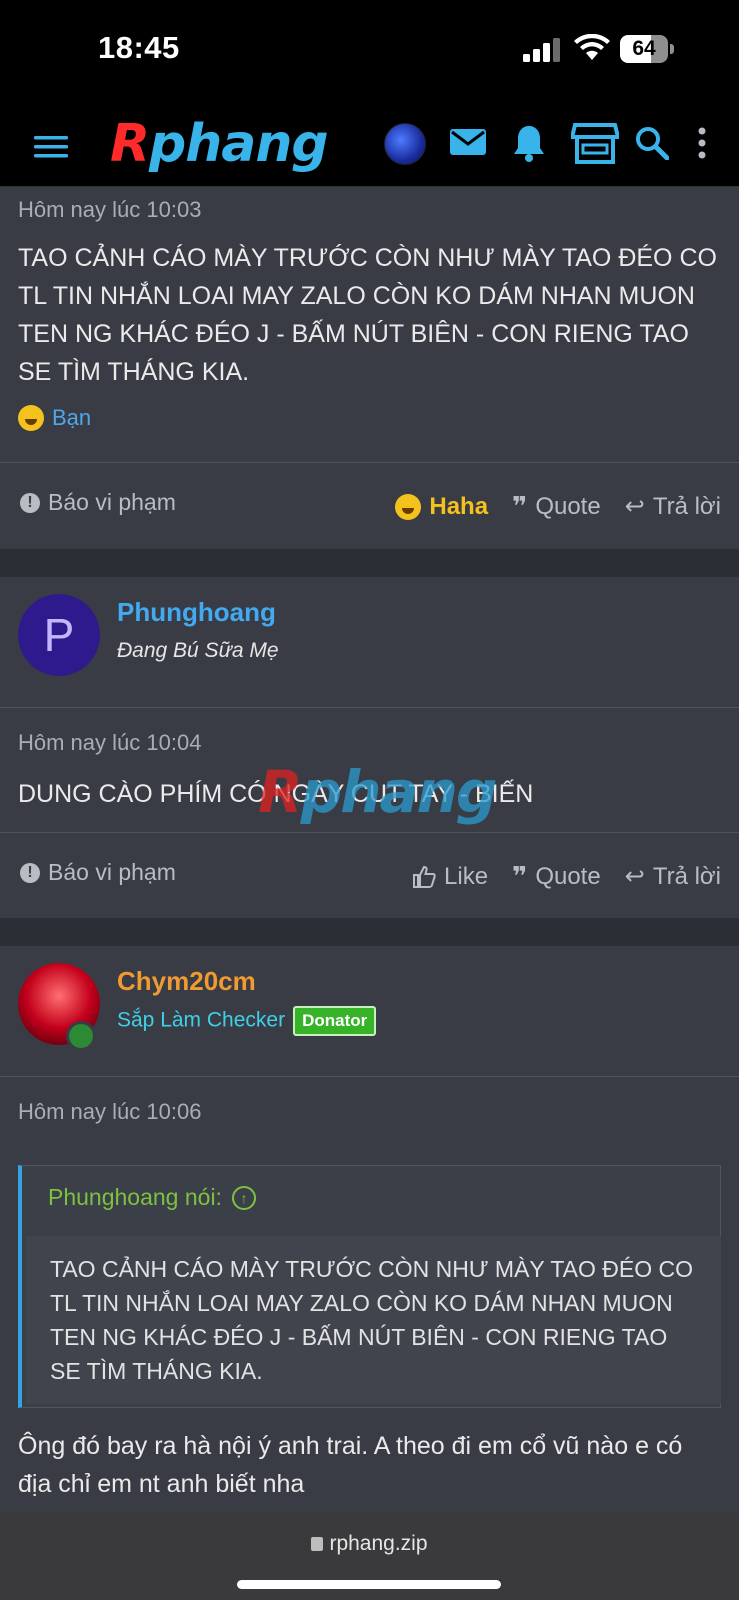  I want to click on jump-to-quote-icon: ↑, so click(243, 1197).